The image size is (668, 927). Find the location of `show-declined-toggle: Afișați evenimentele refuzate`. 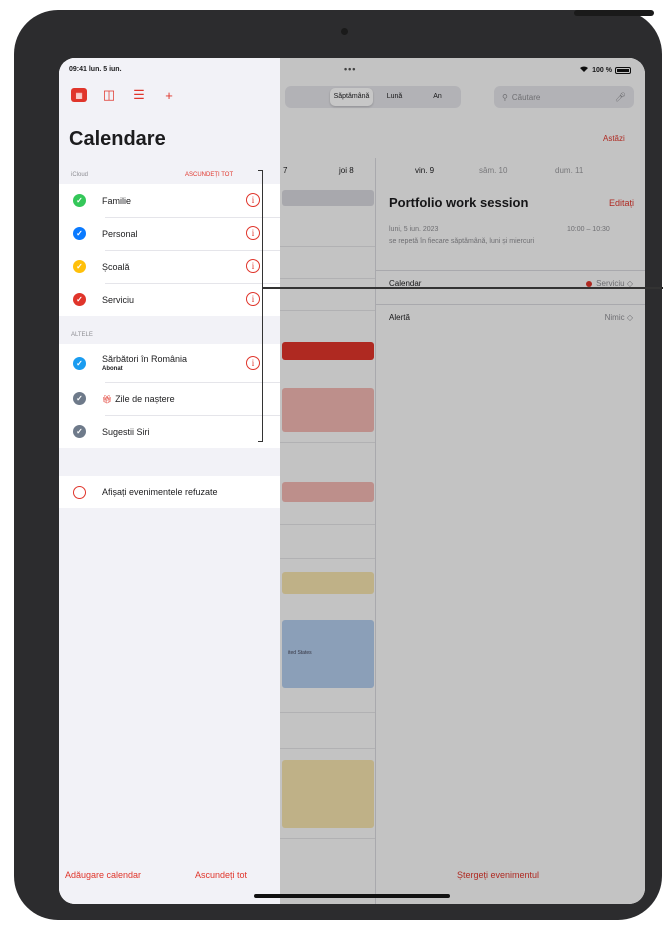

show-declined-toggle: Afișați evenimentele refuzate is located at coordinates (169, 492).